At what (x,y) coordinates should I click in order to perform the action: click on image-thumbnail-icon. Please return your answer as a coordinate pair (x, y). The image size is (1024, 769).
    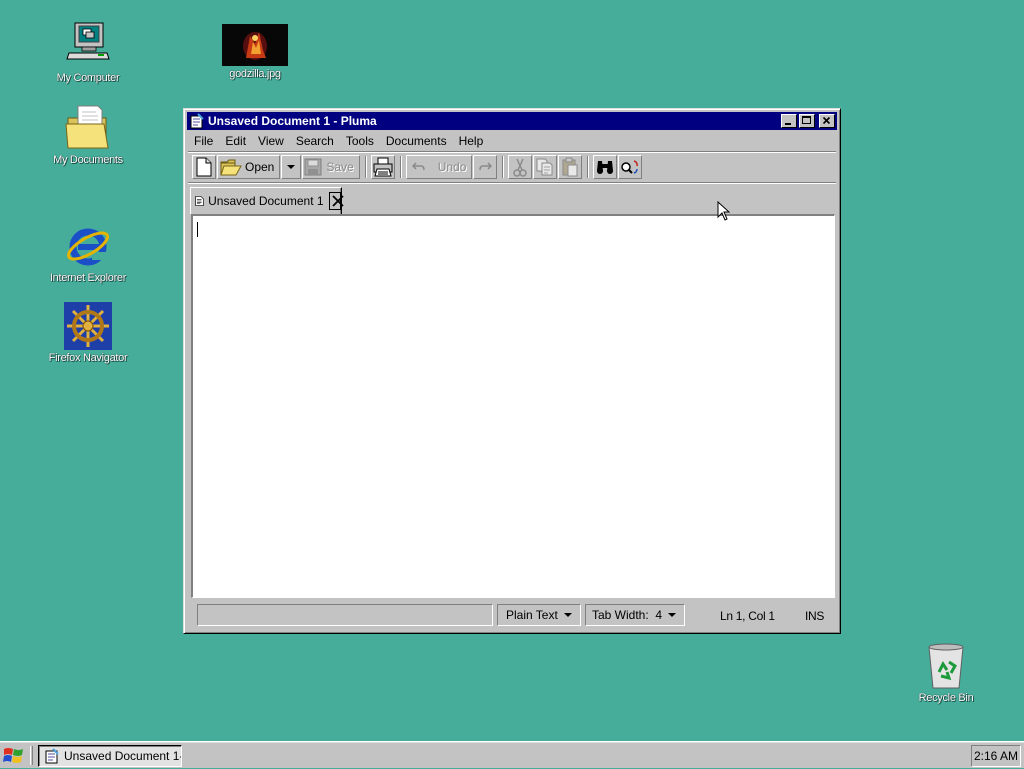
    Looking at the image, I should click on (255, 45).